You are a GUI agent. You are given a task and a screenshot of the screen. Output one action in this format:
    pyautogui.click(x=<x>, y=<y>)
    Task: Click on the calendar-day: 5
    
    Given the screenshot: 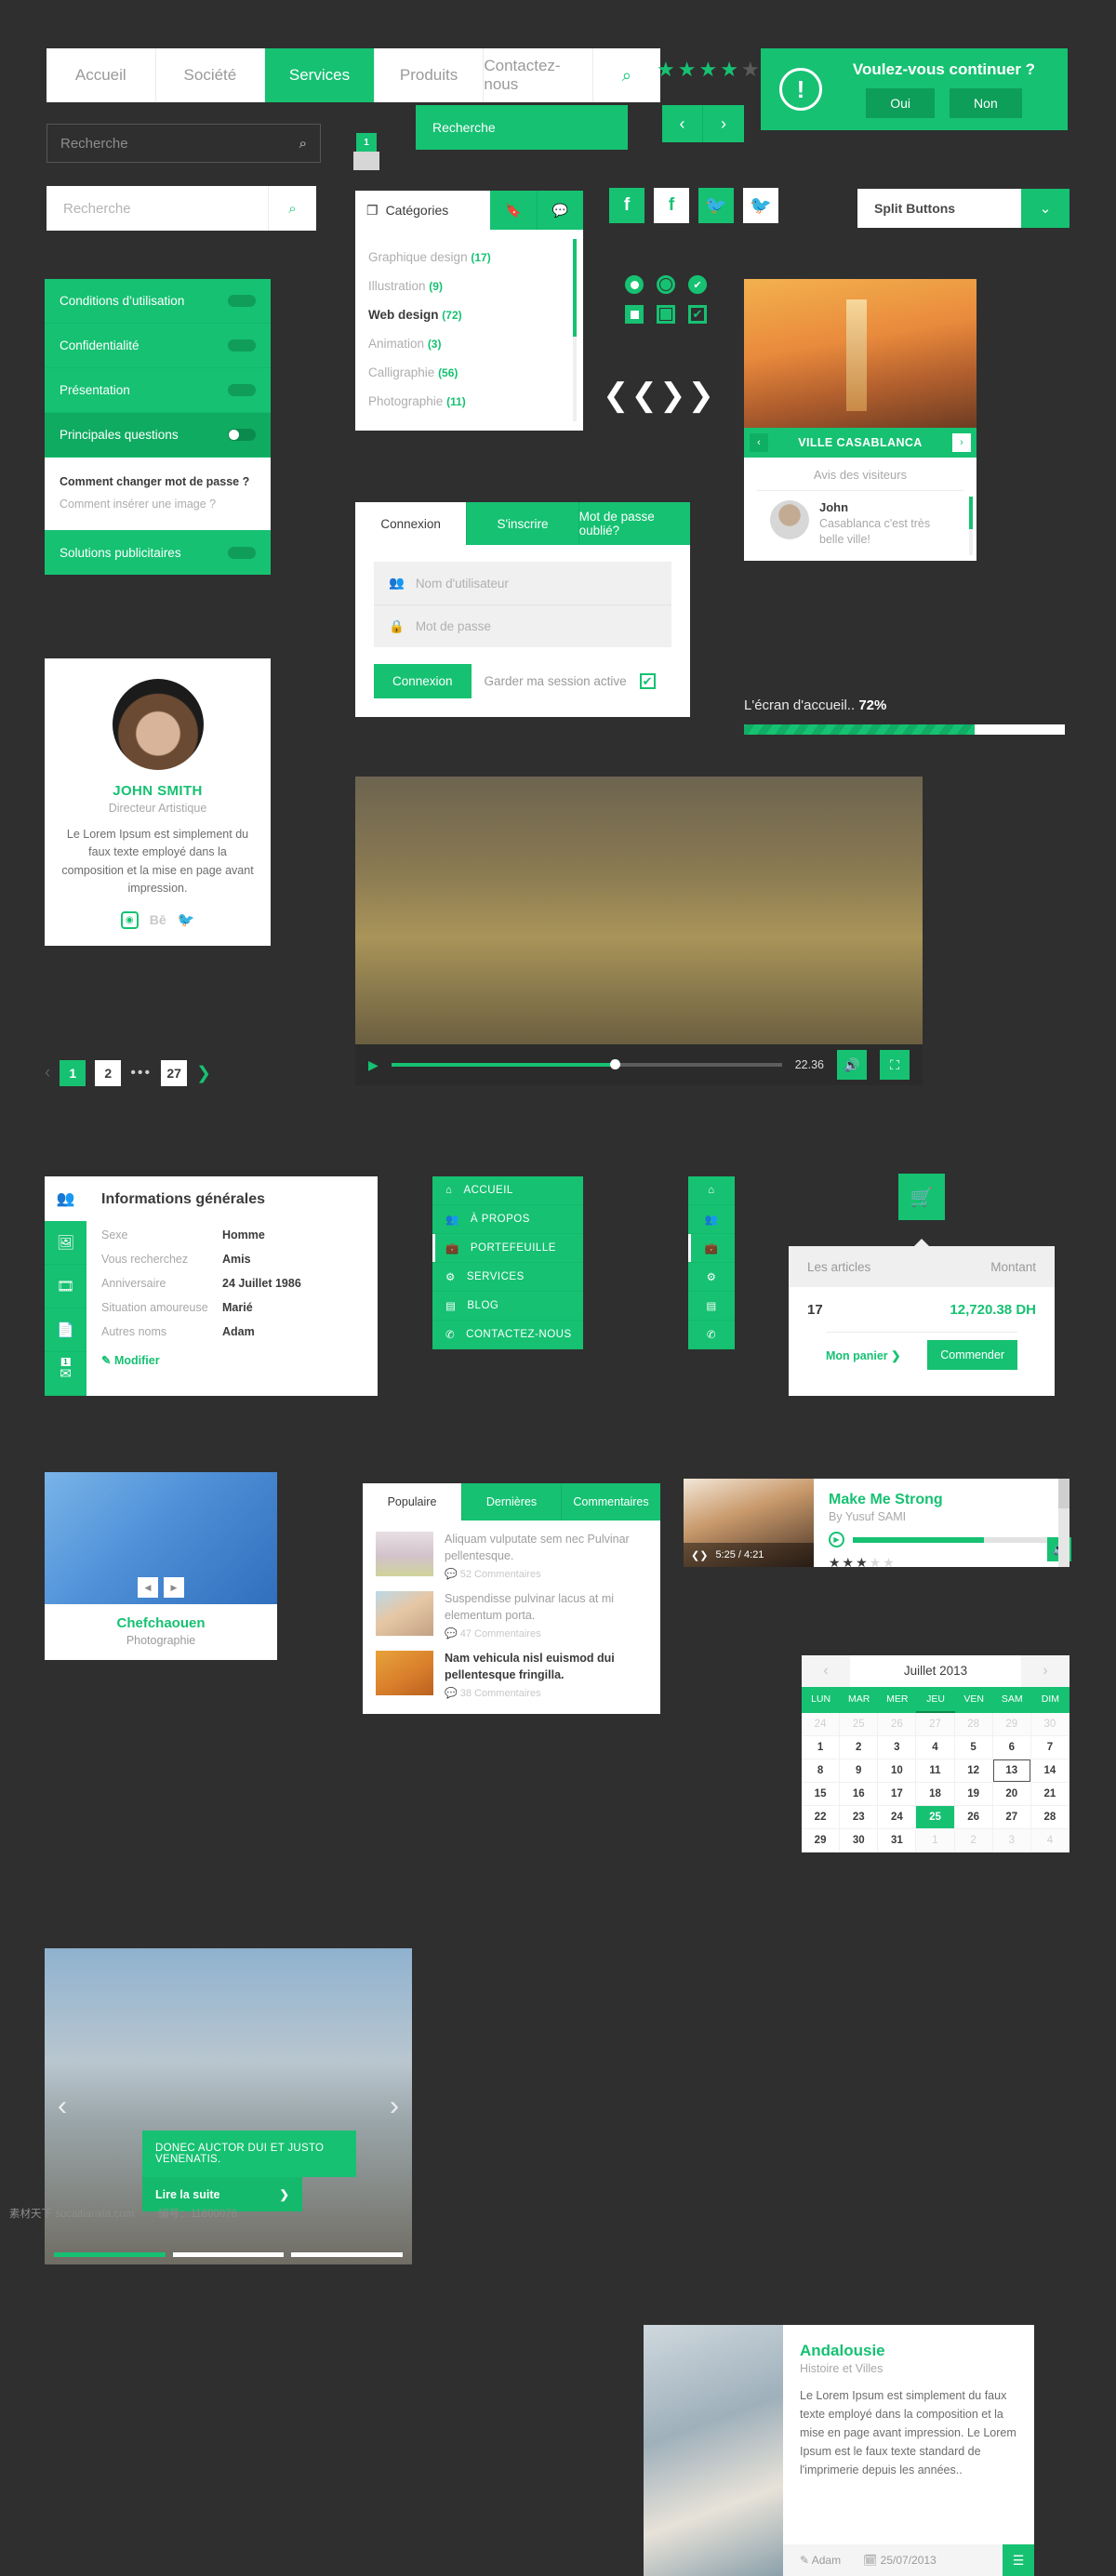 What is the action you would take?
    pyautogui.click(x=973, y=1747)
    